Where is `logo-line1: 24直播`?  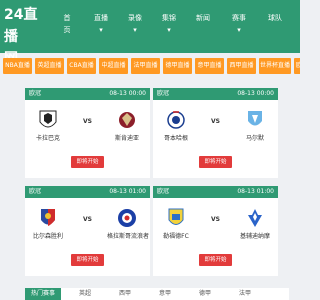 logo-line1: 24直播 is located at coordinates (21, 26).